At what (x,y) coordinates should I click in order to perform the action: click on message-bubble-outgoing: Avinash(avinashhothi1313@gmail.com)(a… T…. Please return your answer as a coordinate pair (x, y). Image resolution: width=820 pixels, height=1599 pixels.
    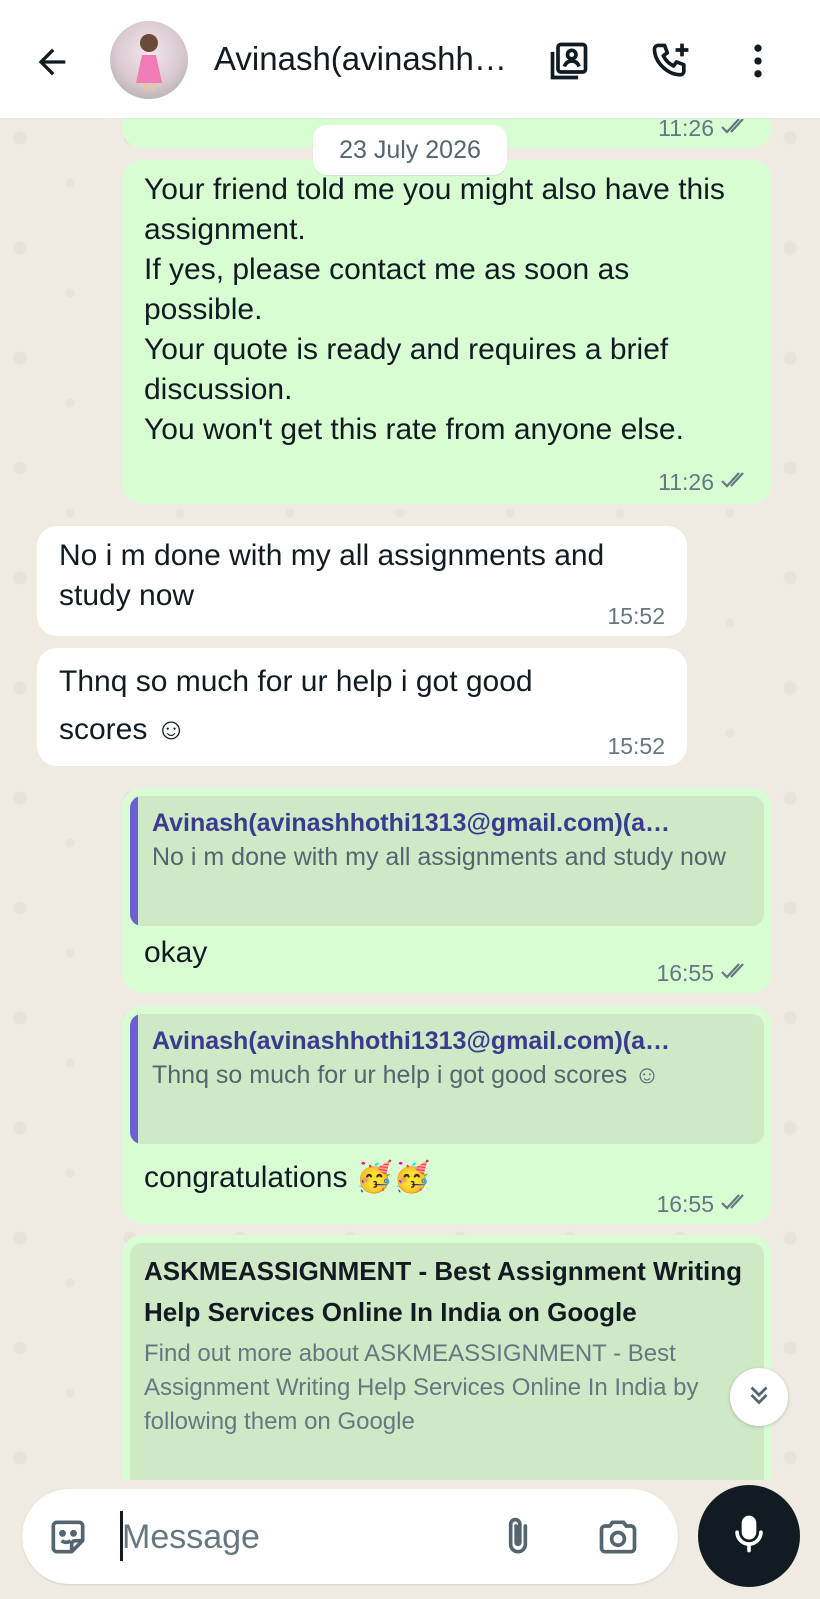
    Looking at the image, I should click on (447, 1115).